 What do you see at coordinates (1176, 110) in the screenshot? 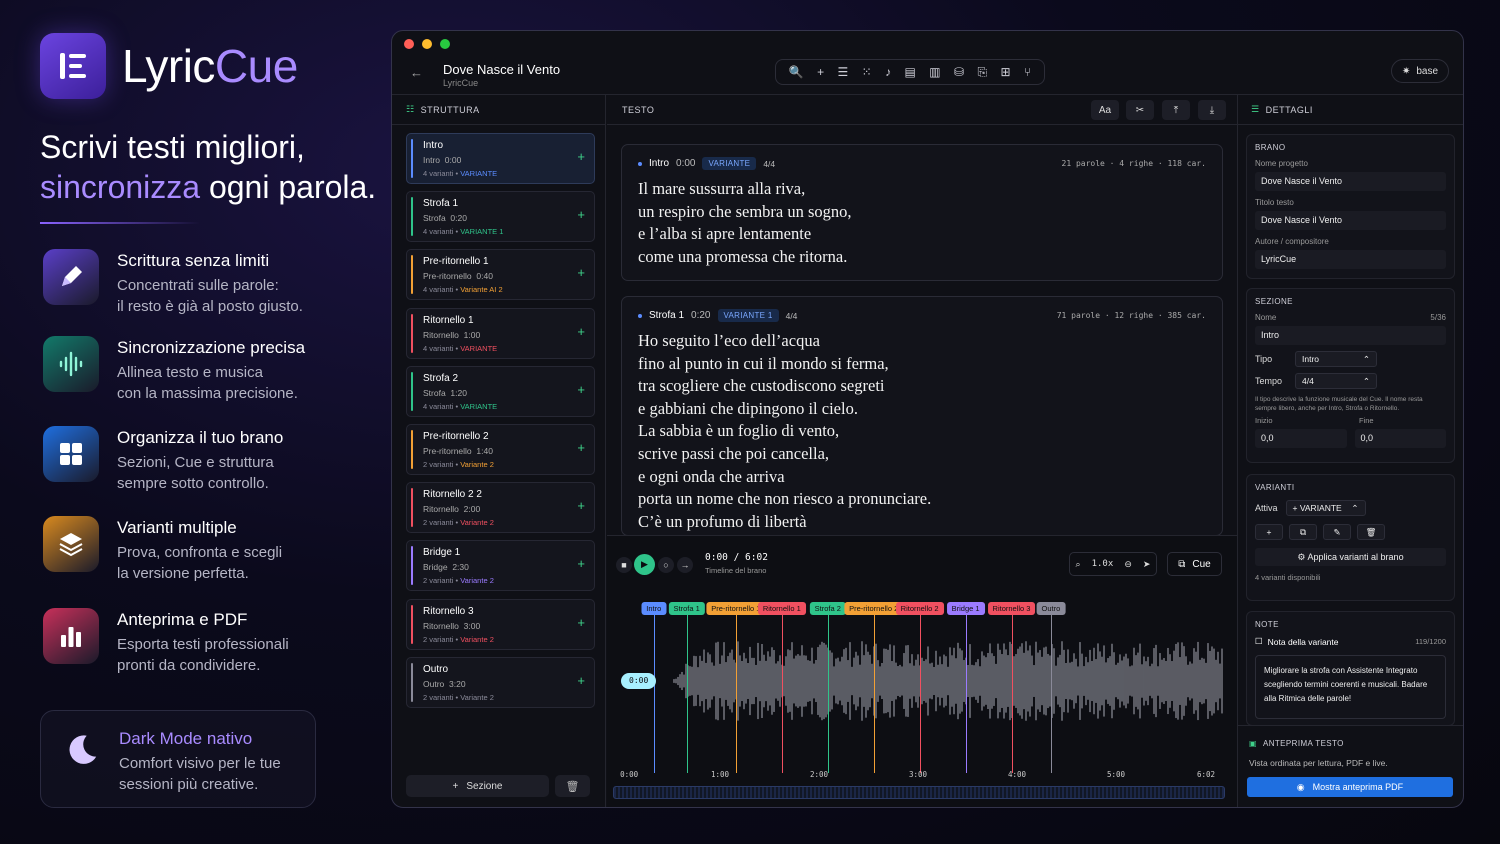
I see `align-top-icon: ⤒` at bounding box center [1176, 110].